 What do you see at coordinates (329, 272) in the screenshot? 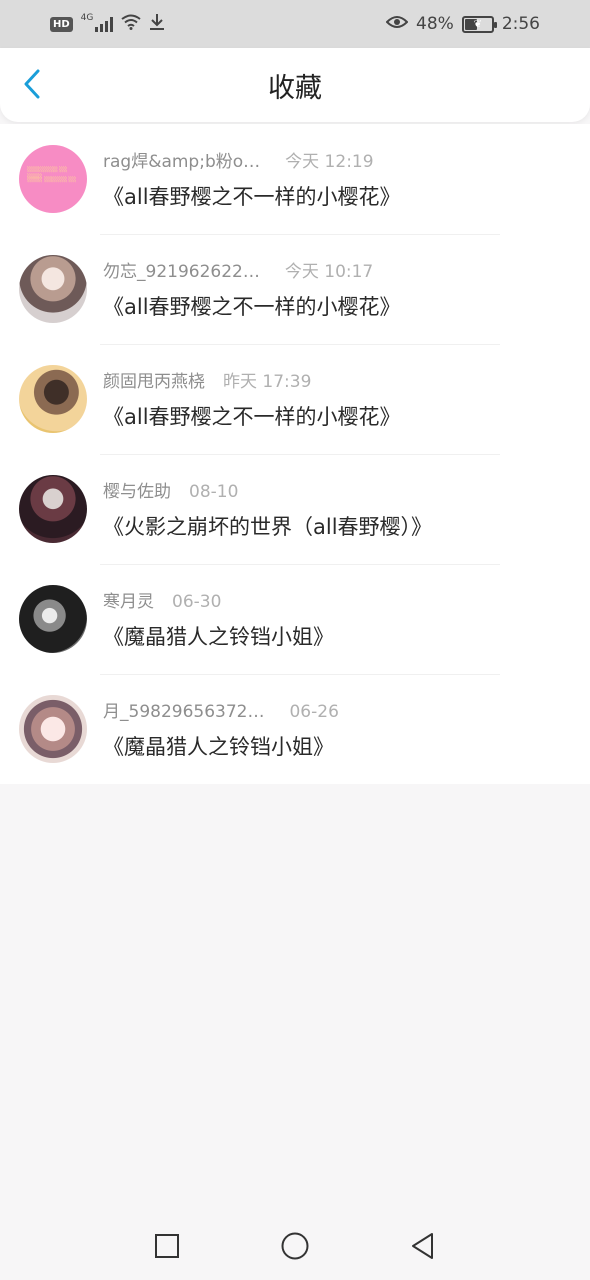
I see `timestamp: 今天 10:17` at bounding box center [329, 272].